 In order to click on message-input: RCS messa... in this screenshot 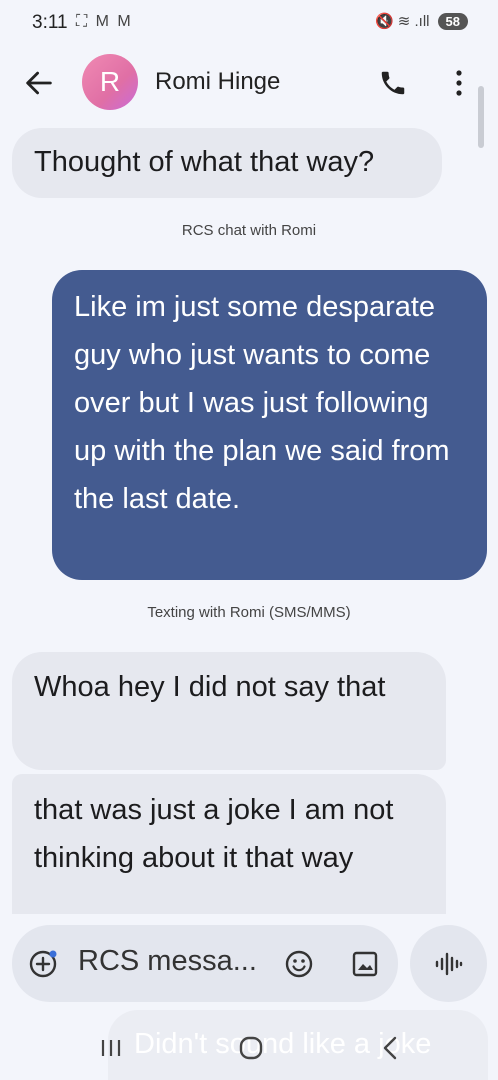, I will do `click(167, 961)`.